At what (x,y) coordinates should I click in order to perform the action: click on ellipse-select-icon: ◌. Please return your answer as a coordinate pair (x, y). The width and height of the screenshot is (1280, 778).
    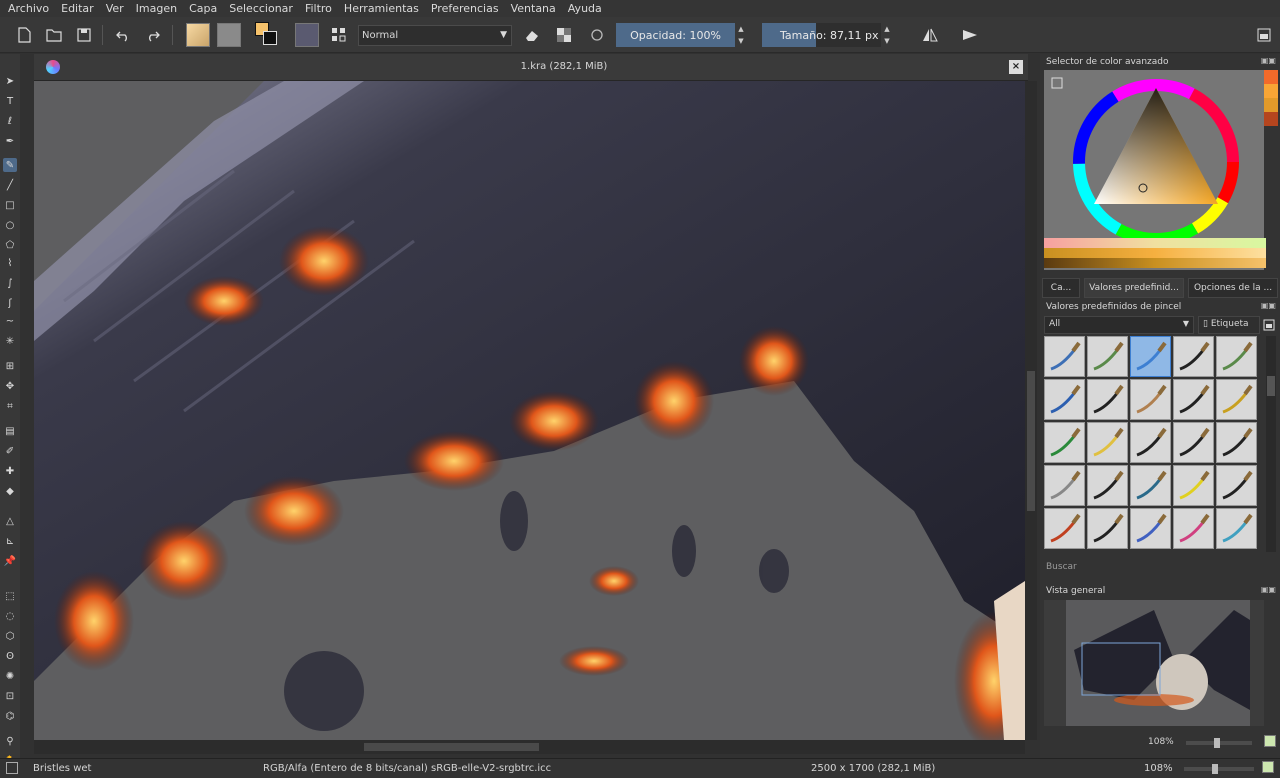
    Looking at the image, I should click on (10, 616).